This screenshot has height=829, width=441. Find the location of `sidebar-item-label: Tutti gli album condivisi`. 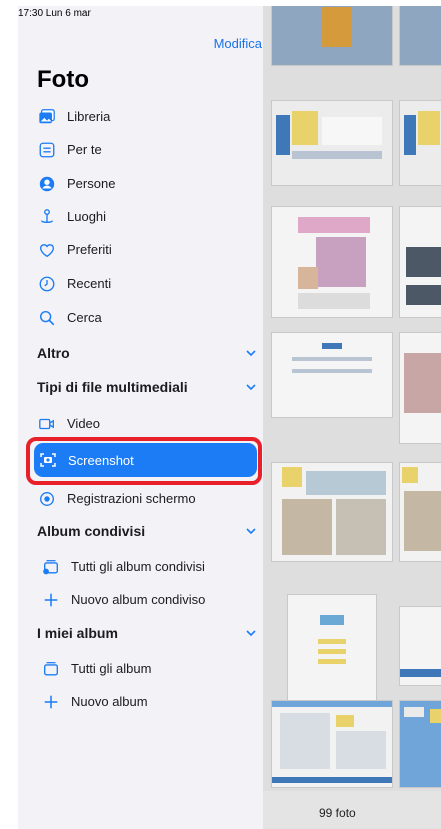

sidebar-item-label: Tutti gli album condivisi is located at coordinates (138, 566).